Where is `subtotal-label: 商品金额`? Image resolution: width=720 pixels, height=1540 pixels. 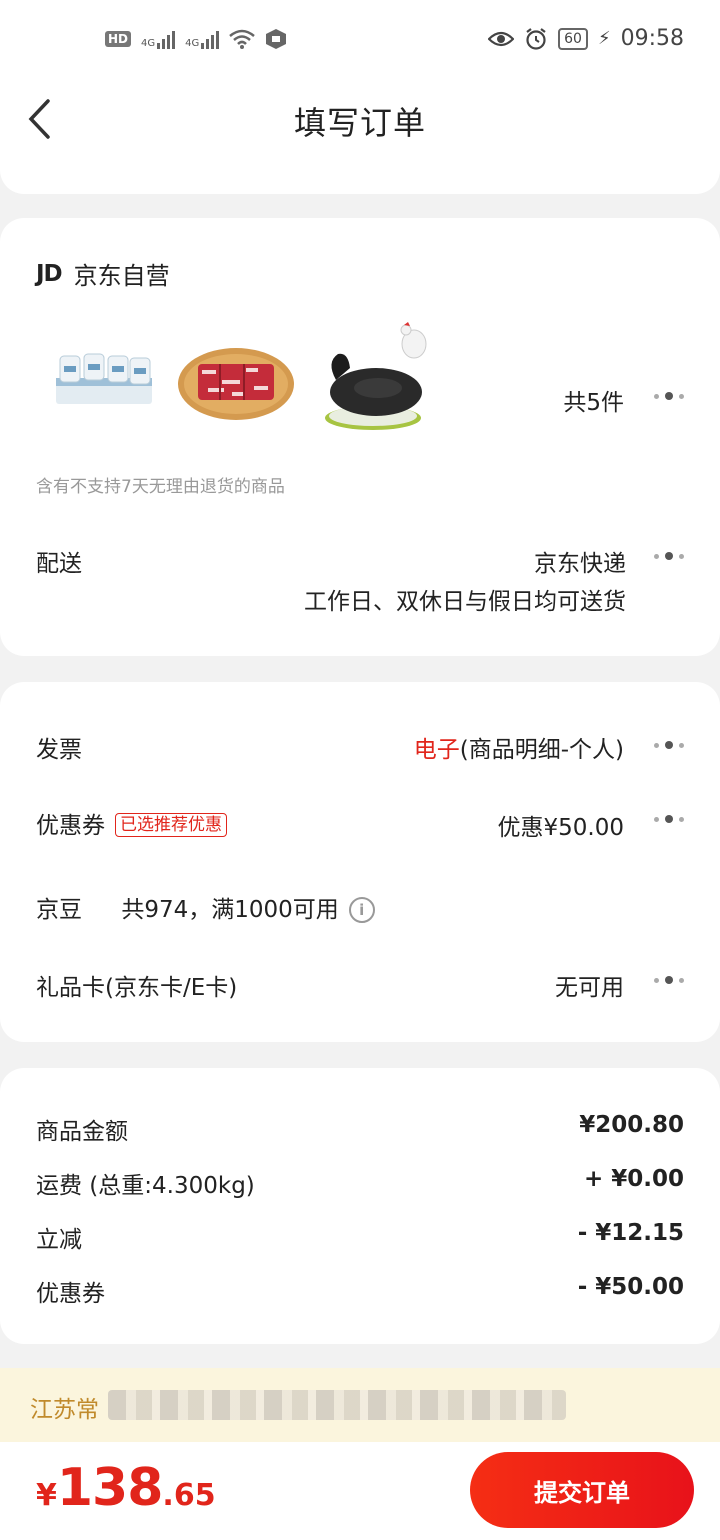
subtotal-label: 商品金额 is located at coordinates (82, 1132).